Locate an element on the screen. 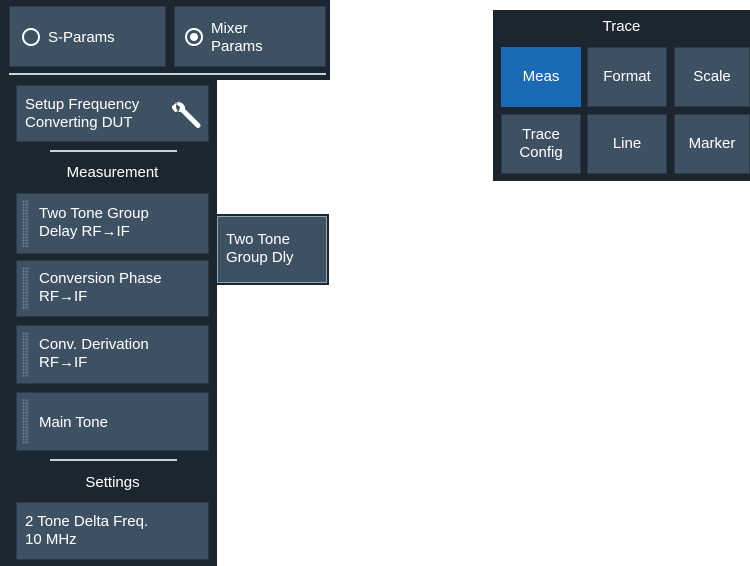 The image size is (750, 566). conversion-phase-button: Conversion Phase RF→IF is located at coordinates (112, 288).